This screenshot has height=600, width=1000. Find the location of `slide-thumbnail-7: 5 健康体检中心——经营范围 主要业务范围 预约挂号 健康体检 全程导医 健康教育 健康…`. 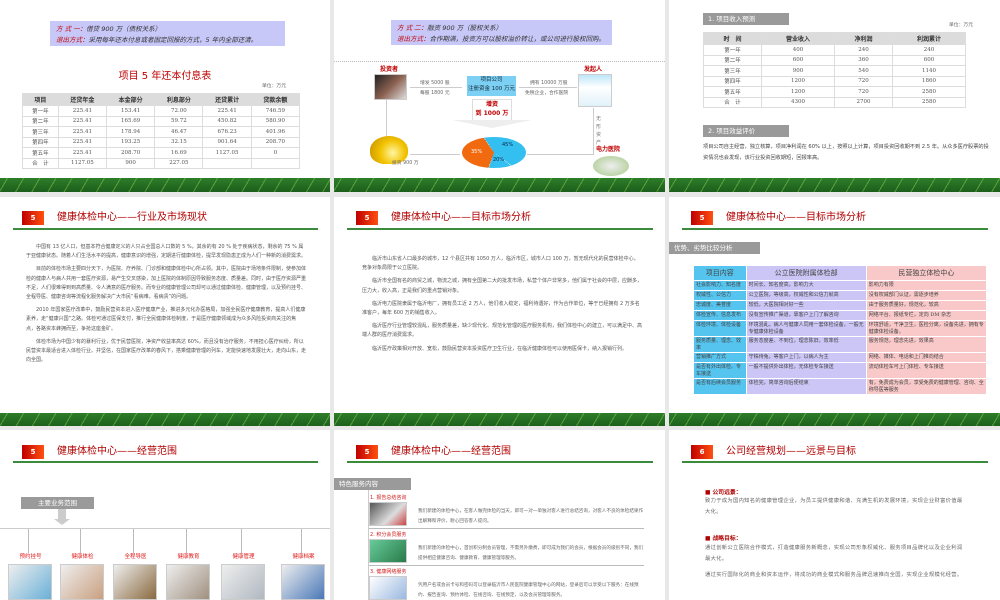

slide-thumbnail-7: 5 健康体检中心——经营范围 主要业务范围 预约挂号 健康体检 全程导医 健康教育 健康… is located at coordinates (165, 515).